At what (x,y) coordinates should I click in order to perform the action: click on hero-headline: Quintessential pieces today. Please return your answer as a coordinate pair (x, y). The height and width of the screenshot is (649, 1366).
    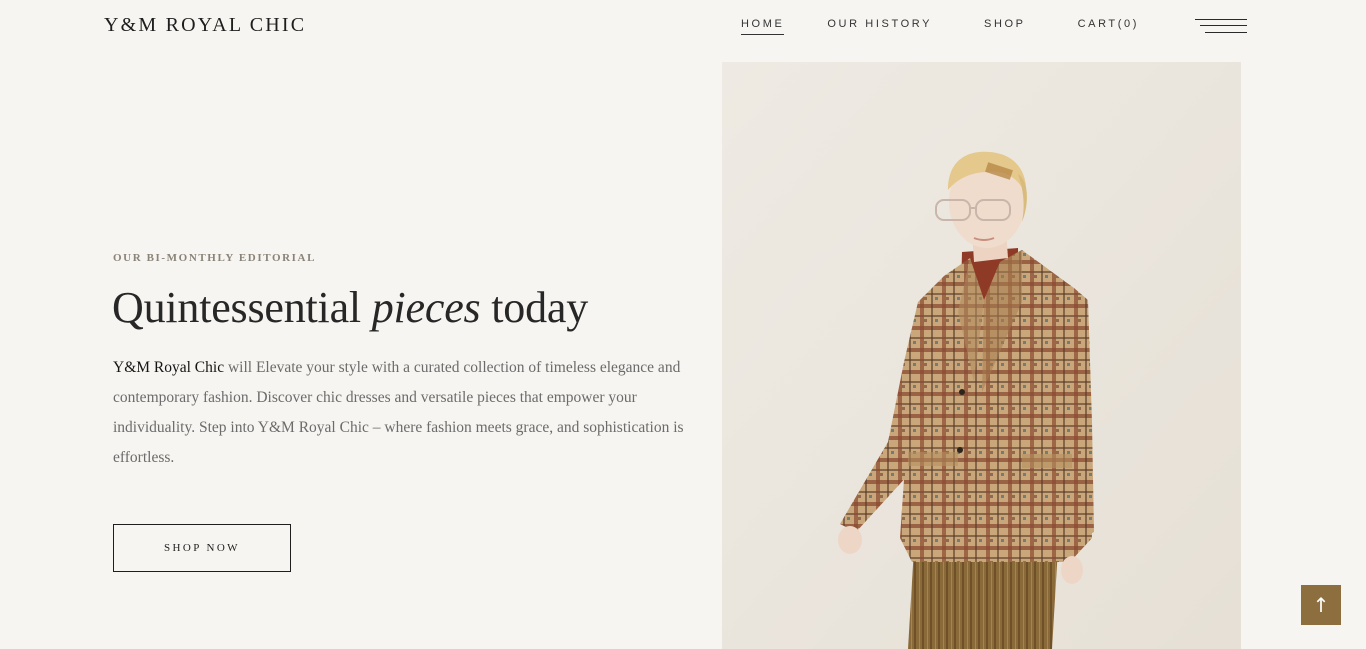
    Looking at the image, I should click on (350, 307).